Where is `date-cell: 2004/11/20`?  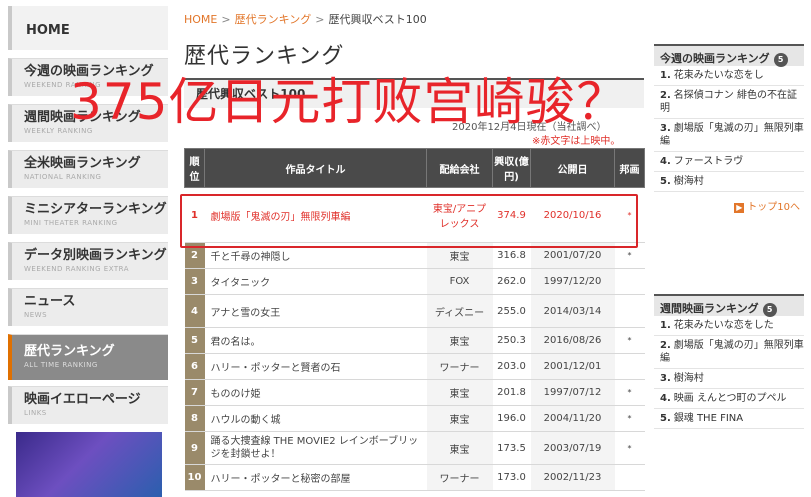
date-cell: 2004/11/20 is located at coordinates (572, 418).